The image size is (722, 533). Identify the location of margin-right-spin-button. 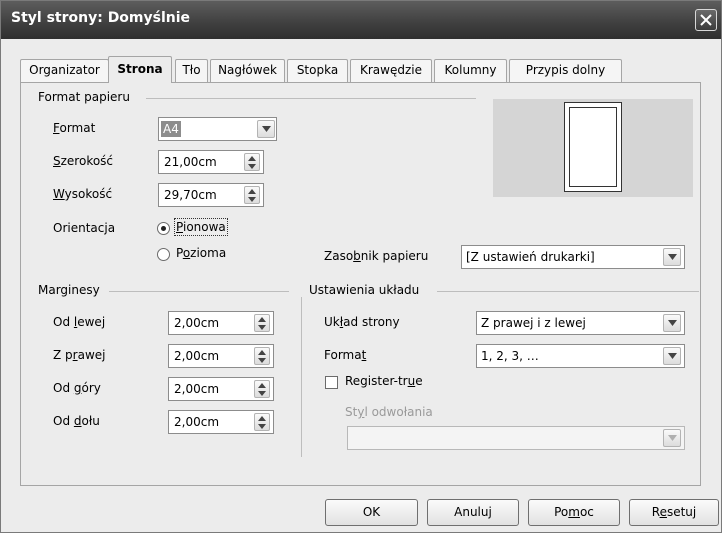
(262, 356).